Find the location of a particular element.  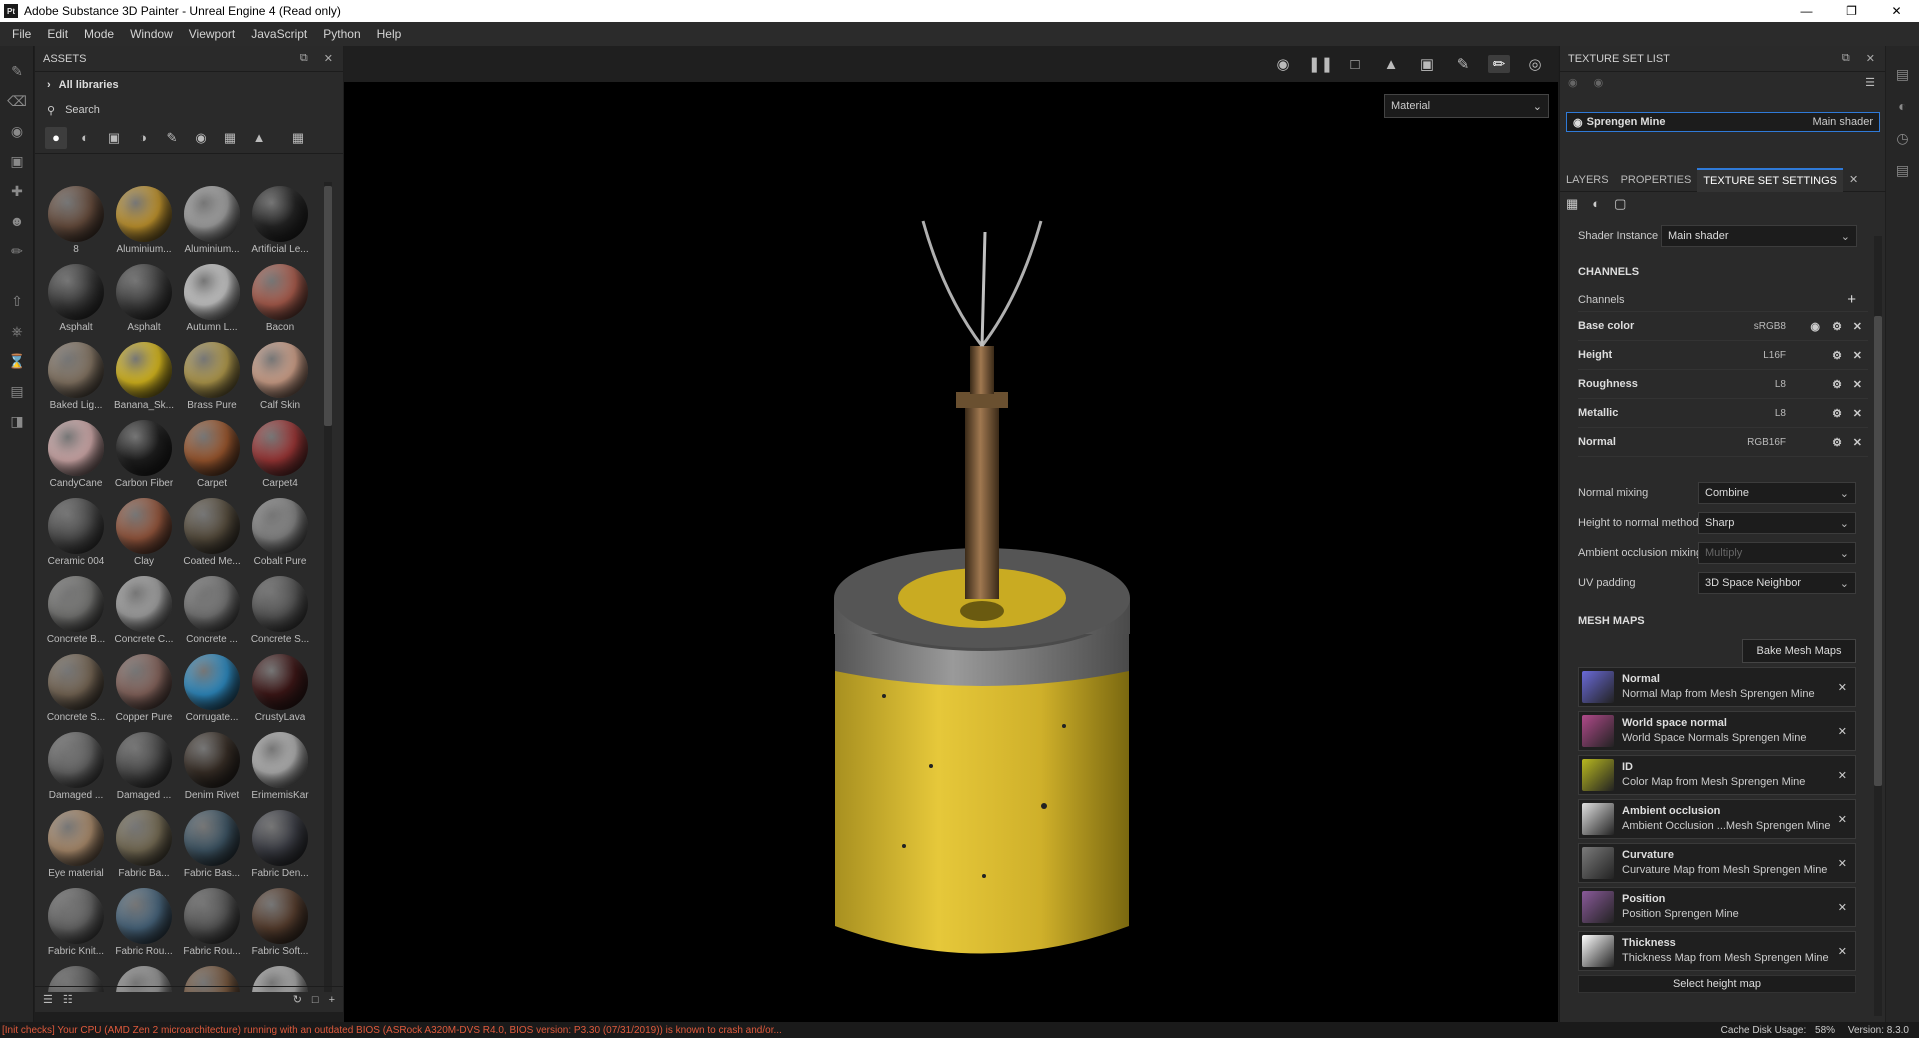

eye-icon: ◉ is located at coordinates (1578, 122).